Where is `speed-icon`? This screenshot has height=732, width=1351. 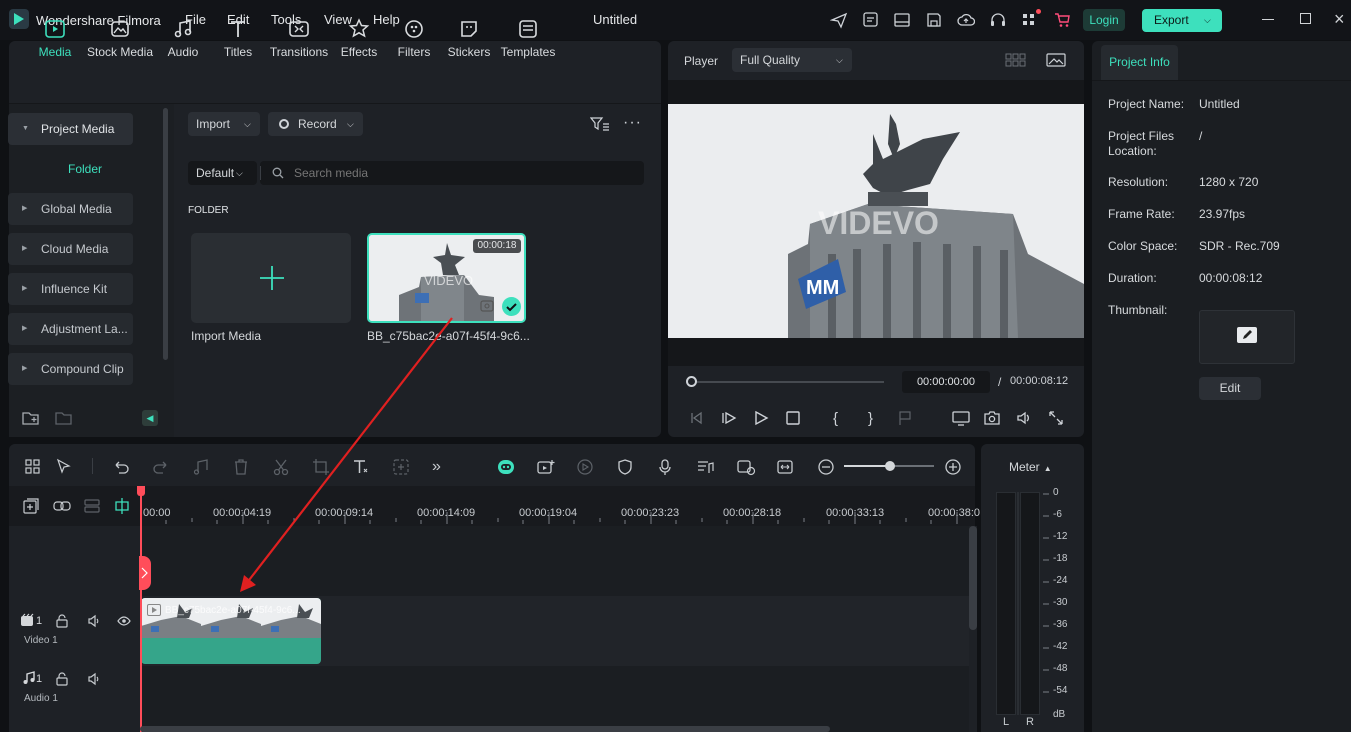
speed-icon is located at coordinates (585, 467).